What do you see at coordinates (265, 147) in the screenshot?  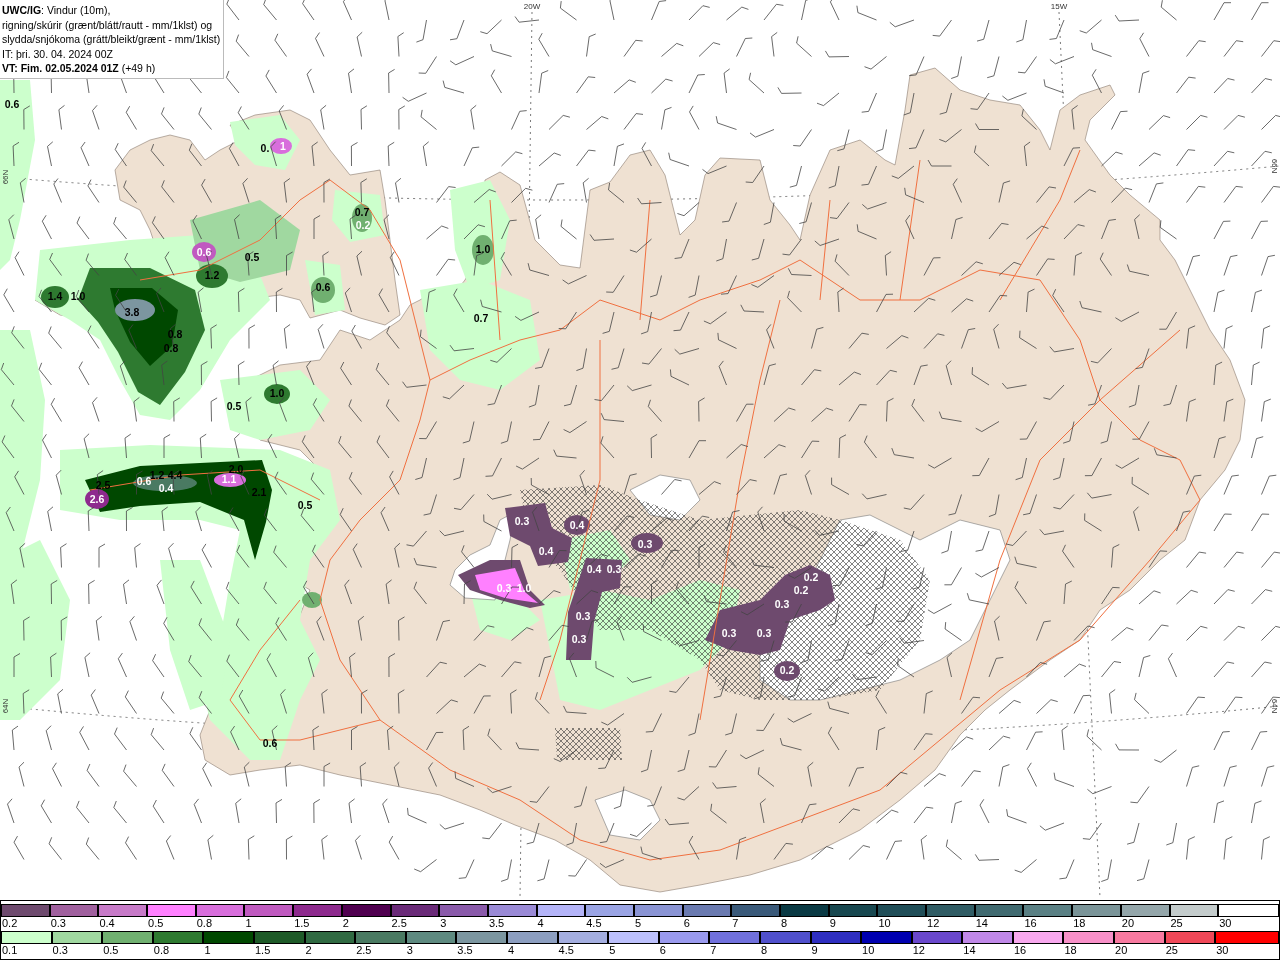 I see `rain-amount-value: 0.` at bounding box center [265, 147].